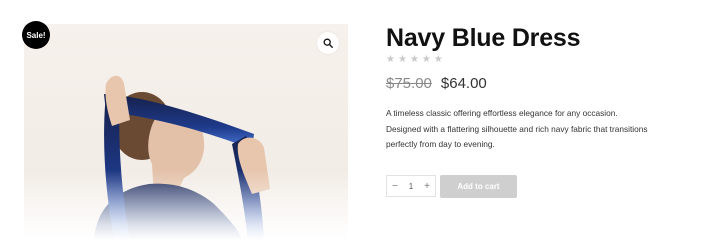 The height and width of the screenshot is (240, 706). I want to click on photo-fade, so click(186, 205).